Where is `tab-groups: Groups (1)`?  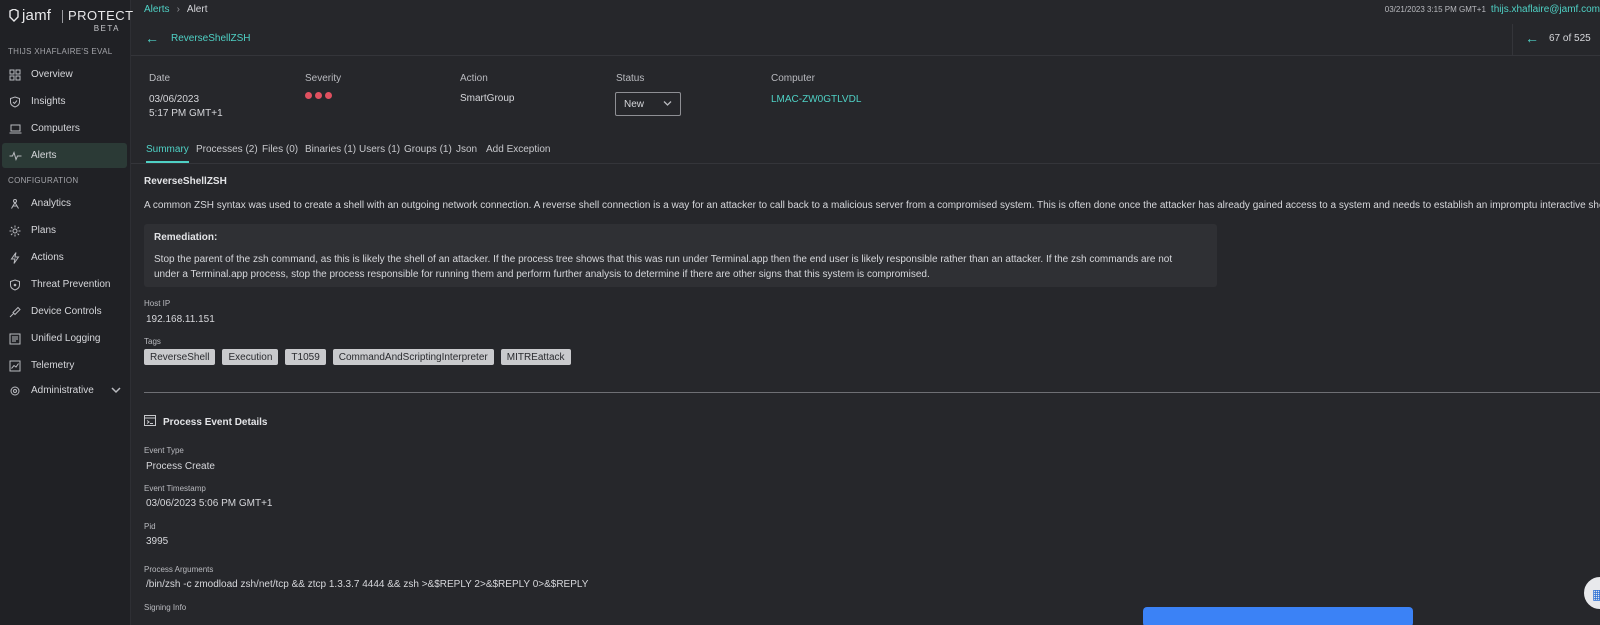 tab-groups: Groups (1) is located at coordinates (428, 152).